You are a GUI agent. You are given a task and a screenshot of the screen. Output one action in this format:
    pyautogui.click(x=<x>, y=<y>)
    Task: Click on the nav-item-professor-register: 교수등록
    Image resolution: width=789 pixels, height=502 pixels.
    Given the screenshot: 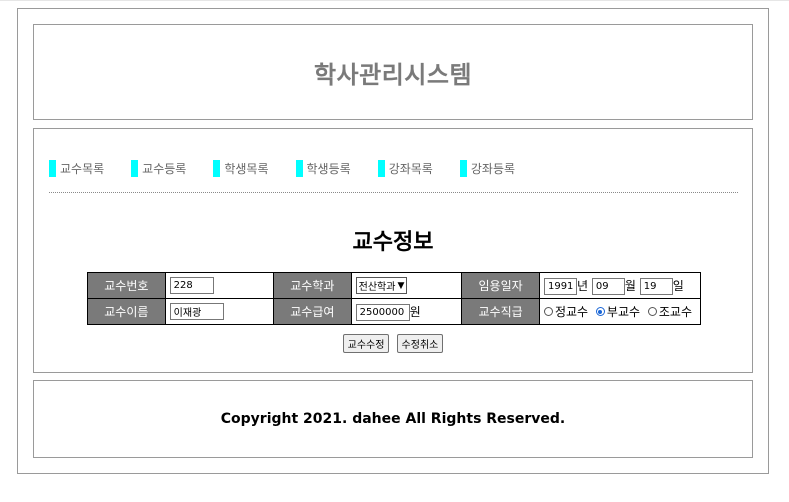 What is the action you would take?
    pyautogui.click(x=158, y=168)
    